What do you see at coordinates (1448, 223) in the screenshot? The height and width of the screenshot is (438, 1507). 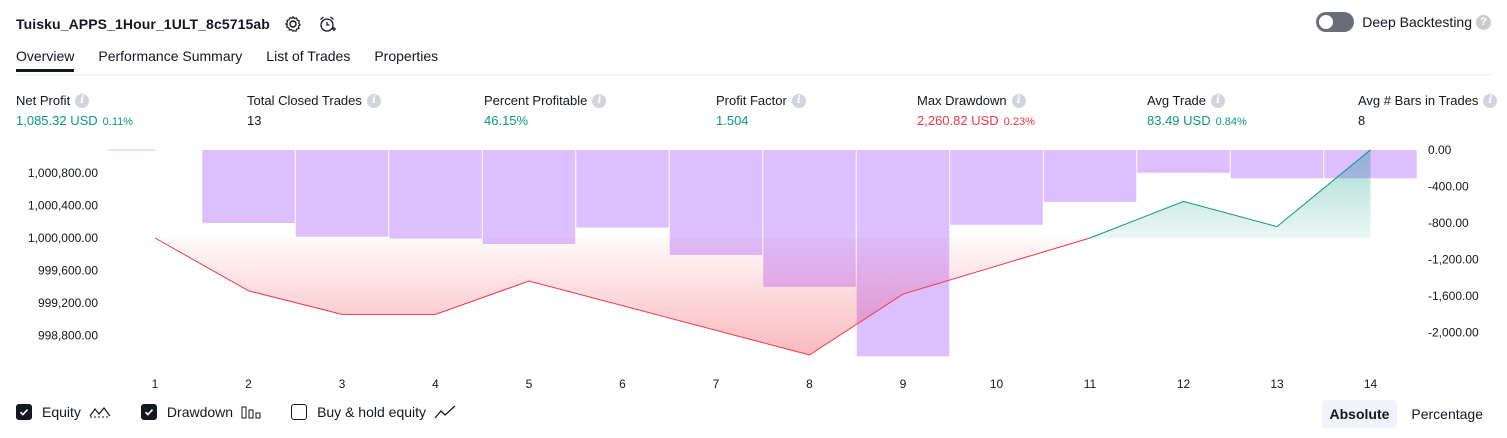 I see `y-right-tick-label: -800.00` at bounding box center [1448, 223].